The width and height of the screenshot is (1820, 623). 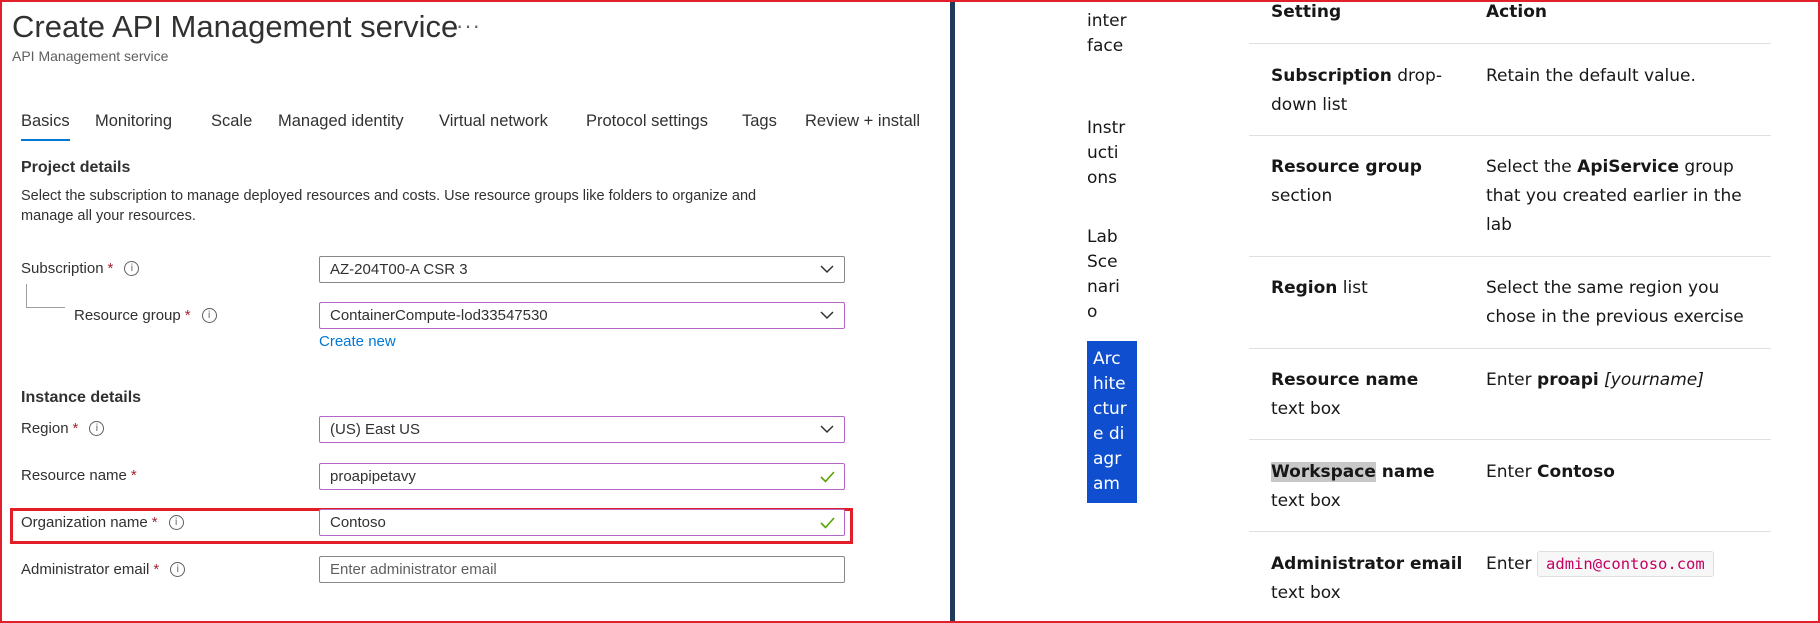 I want to click on table-header-action: Action, so click(x=1516, y=12).